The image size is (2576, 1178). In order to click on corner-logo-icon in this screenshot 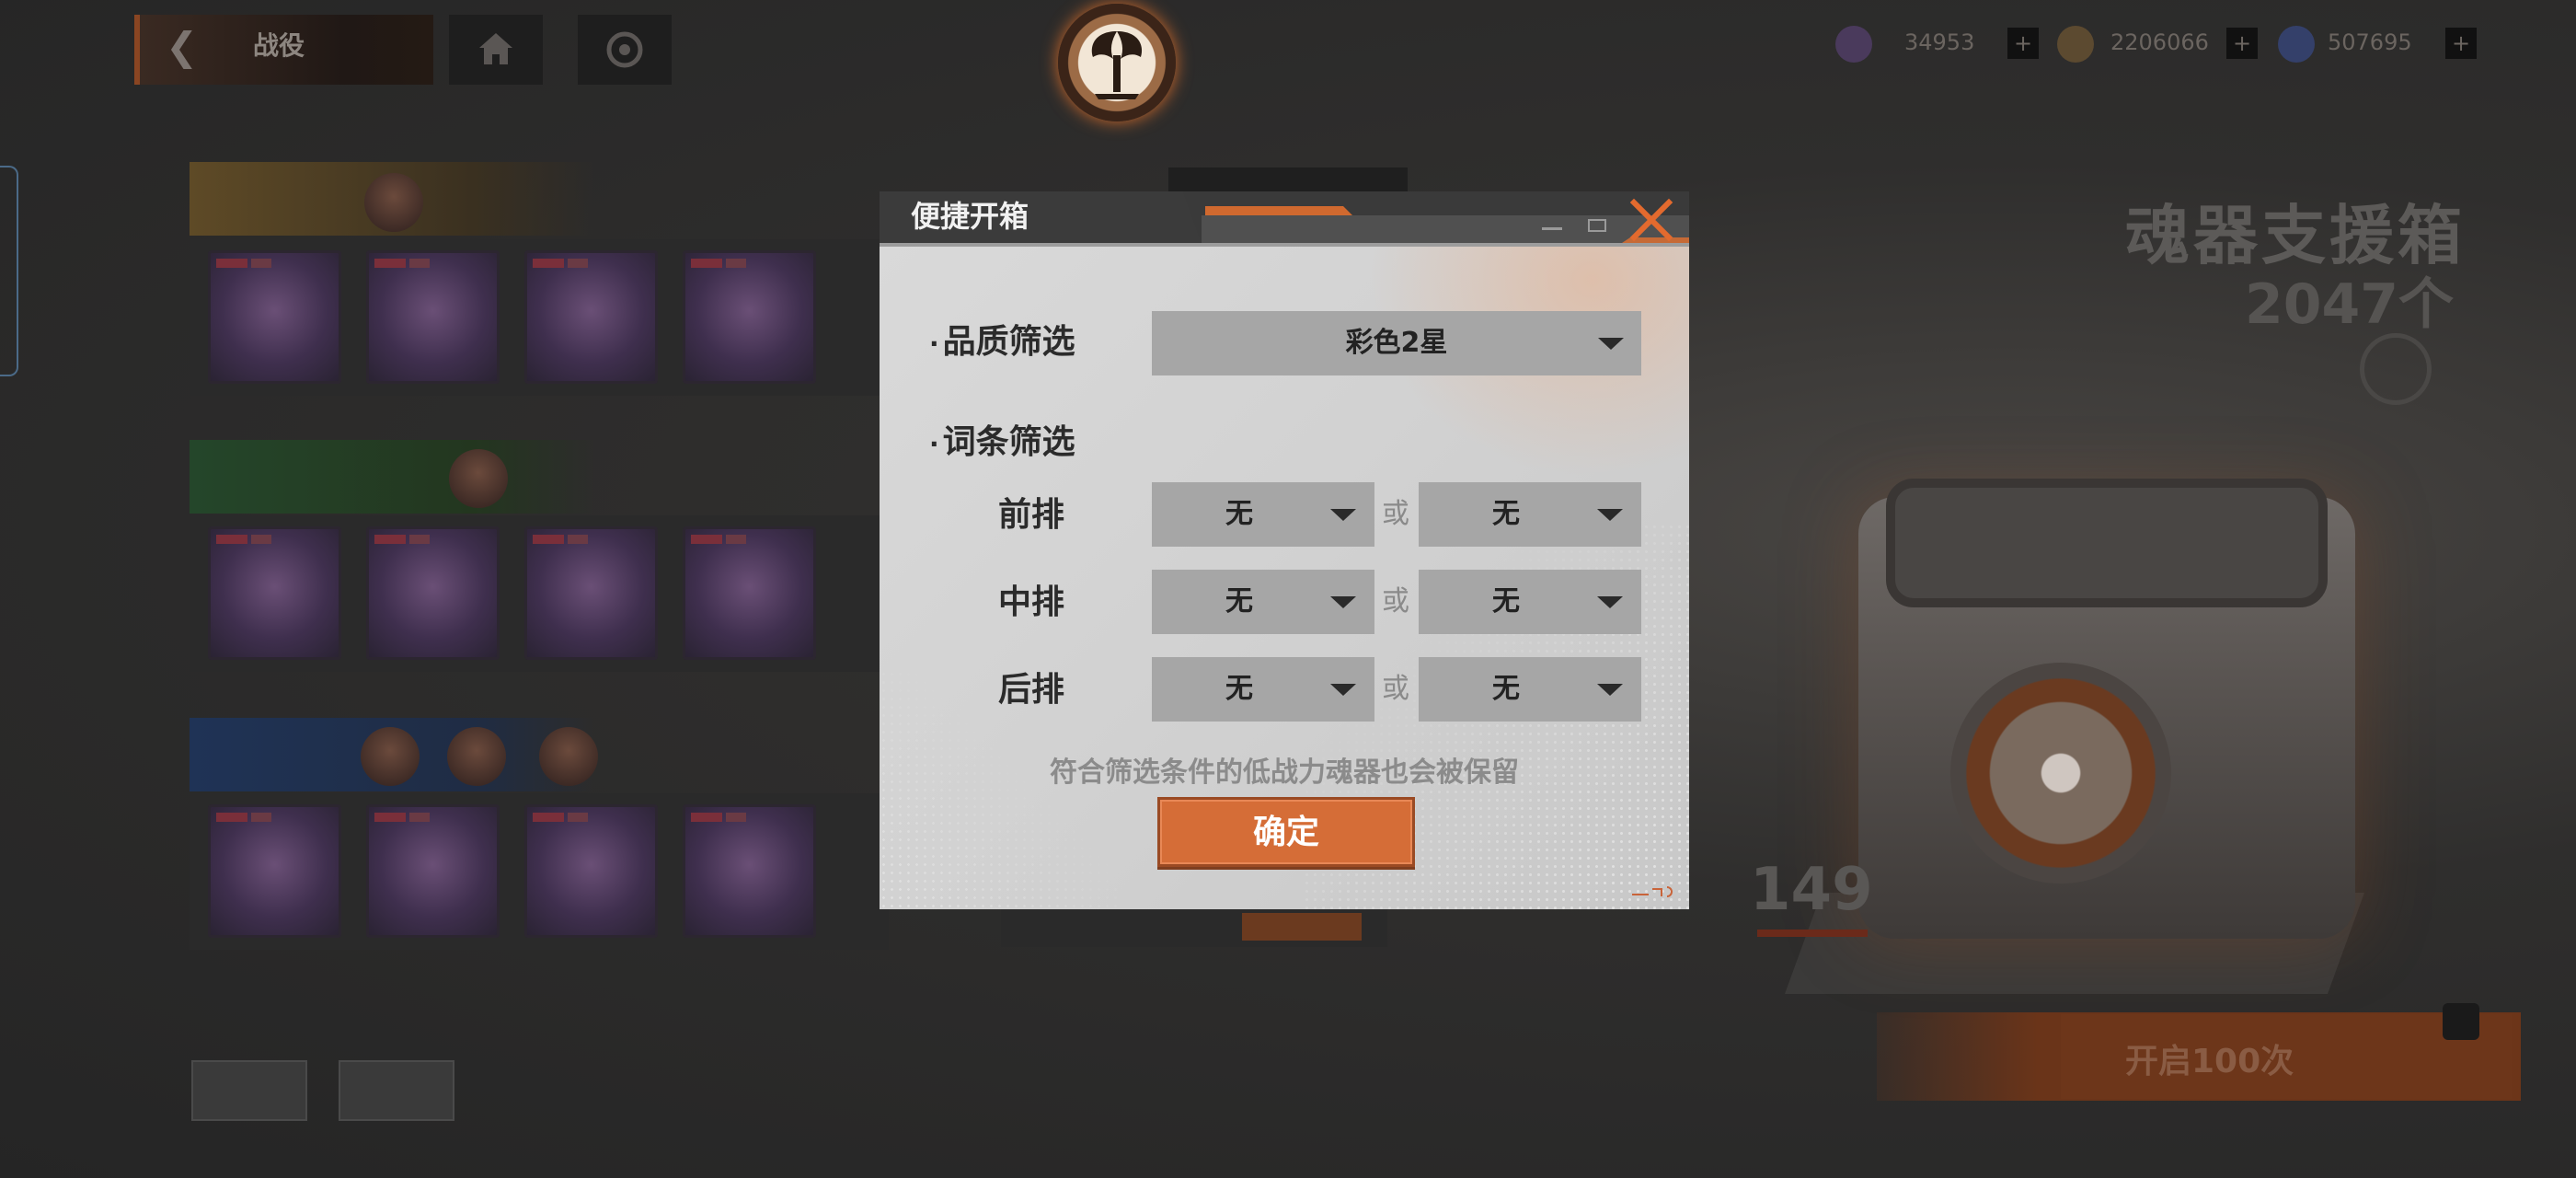, I will do `click(1652, 891)`.